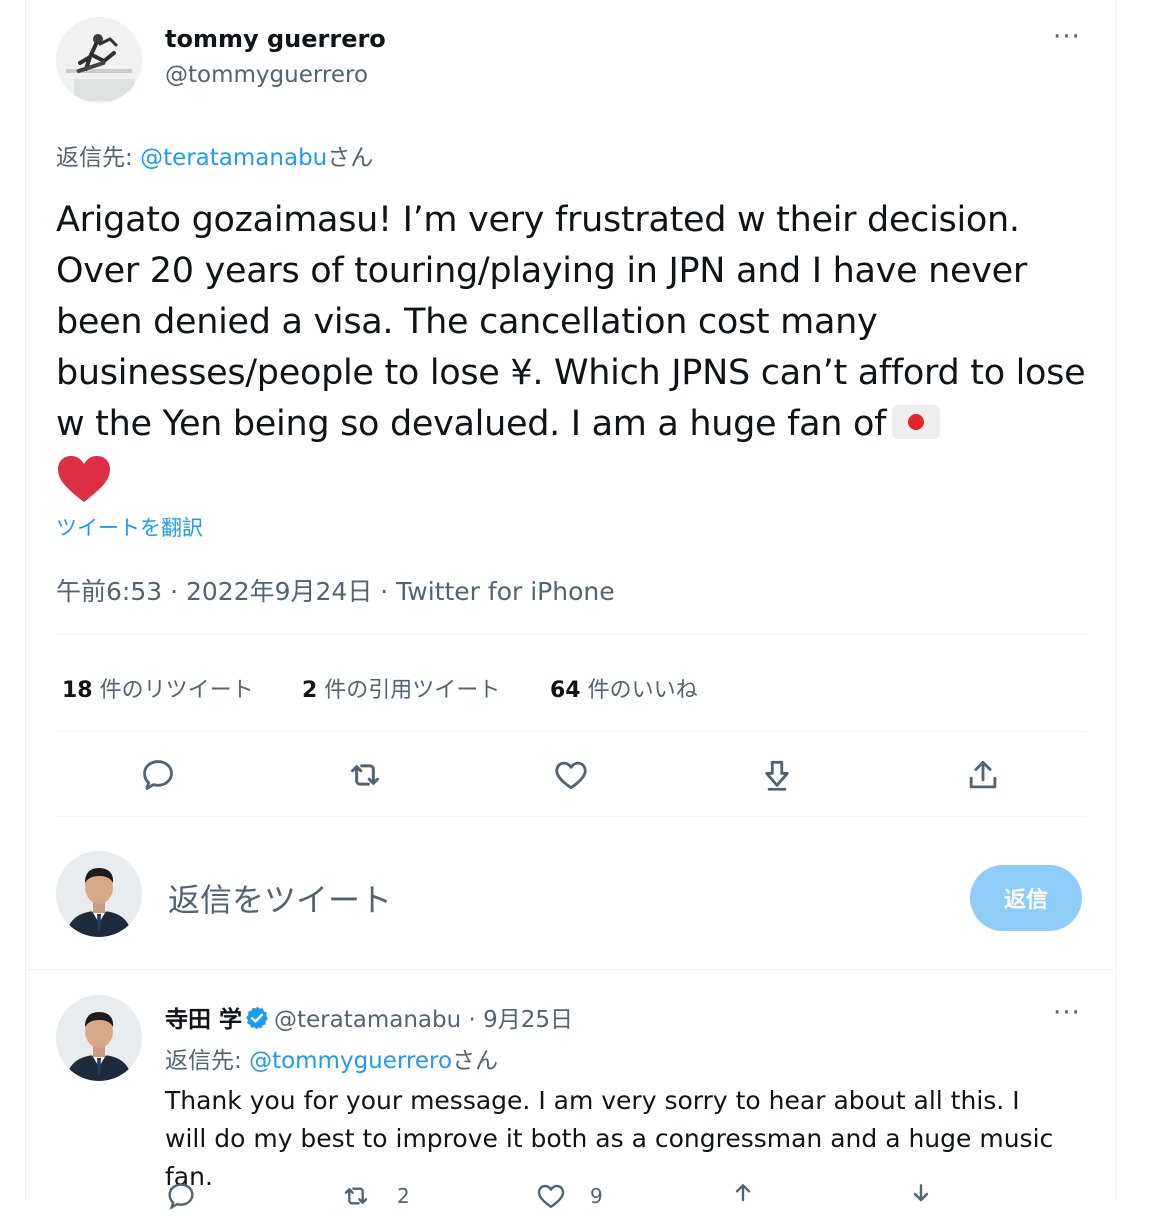  What do you see at coordinates (350, 1061) in the screenshot?
I see `reply-to-link: @tommyguerrero` at bounding box center [350, 1061].